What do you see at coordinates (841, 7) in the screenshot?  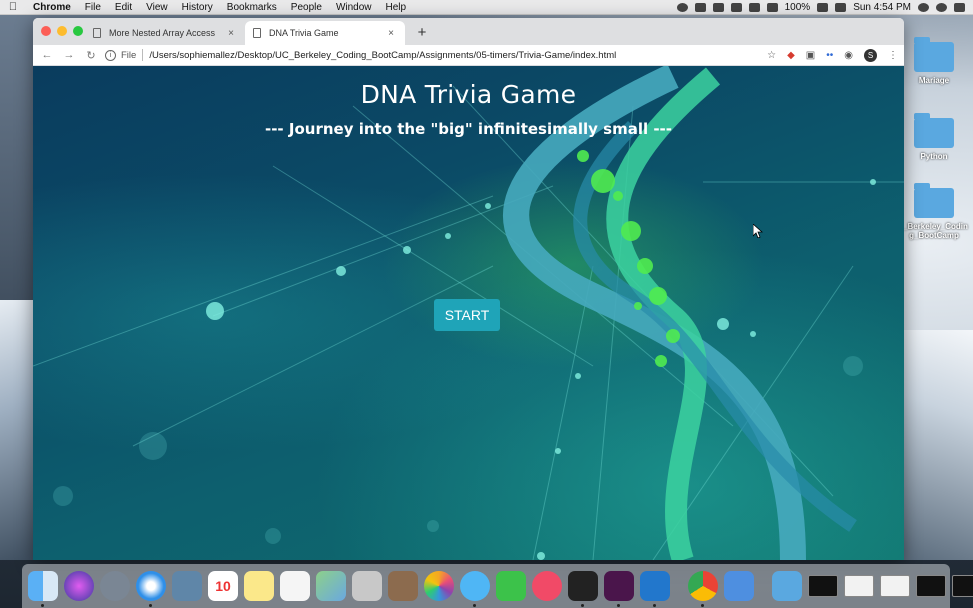 I see `flag-icon` at bounding box center [841, 7].